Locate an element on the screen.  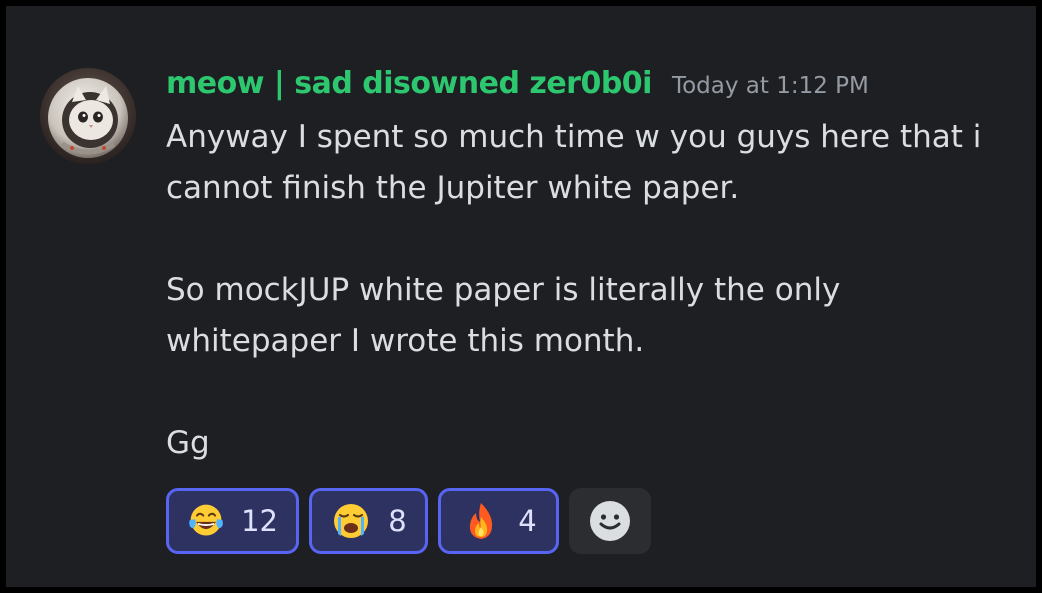
avatar is located at coordinates (88, 116).